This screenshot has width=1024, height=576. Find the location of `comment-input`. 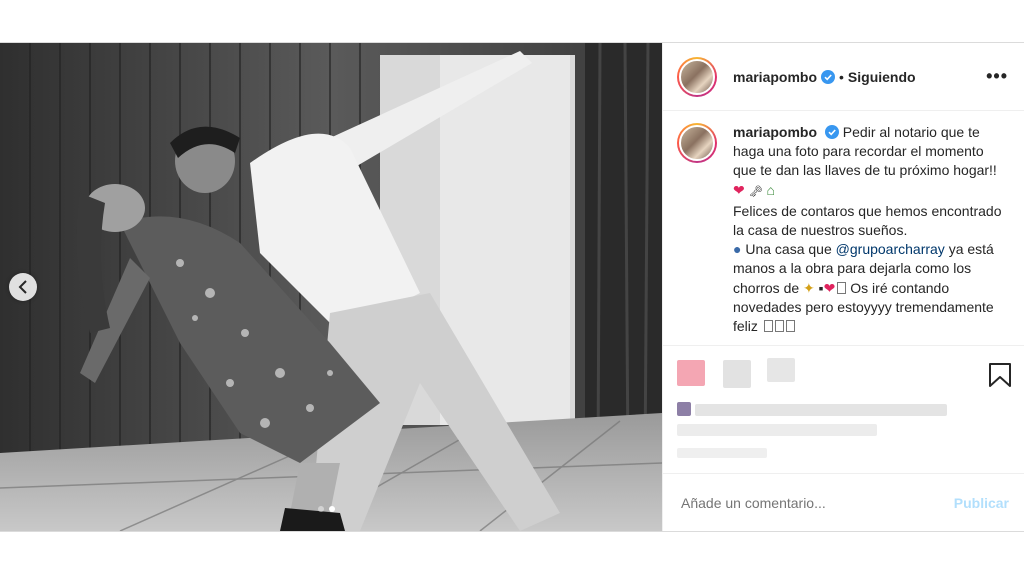

comment-input is located at coordinates (816, 502).